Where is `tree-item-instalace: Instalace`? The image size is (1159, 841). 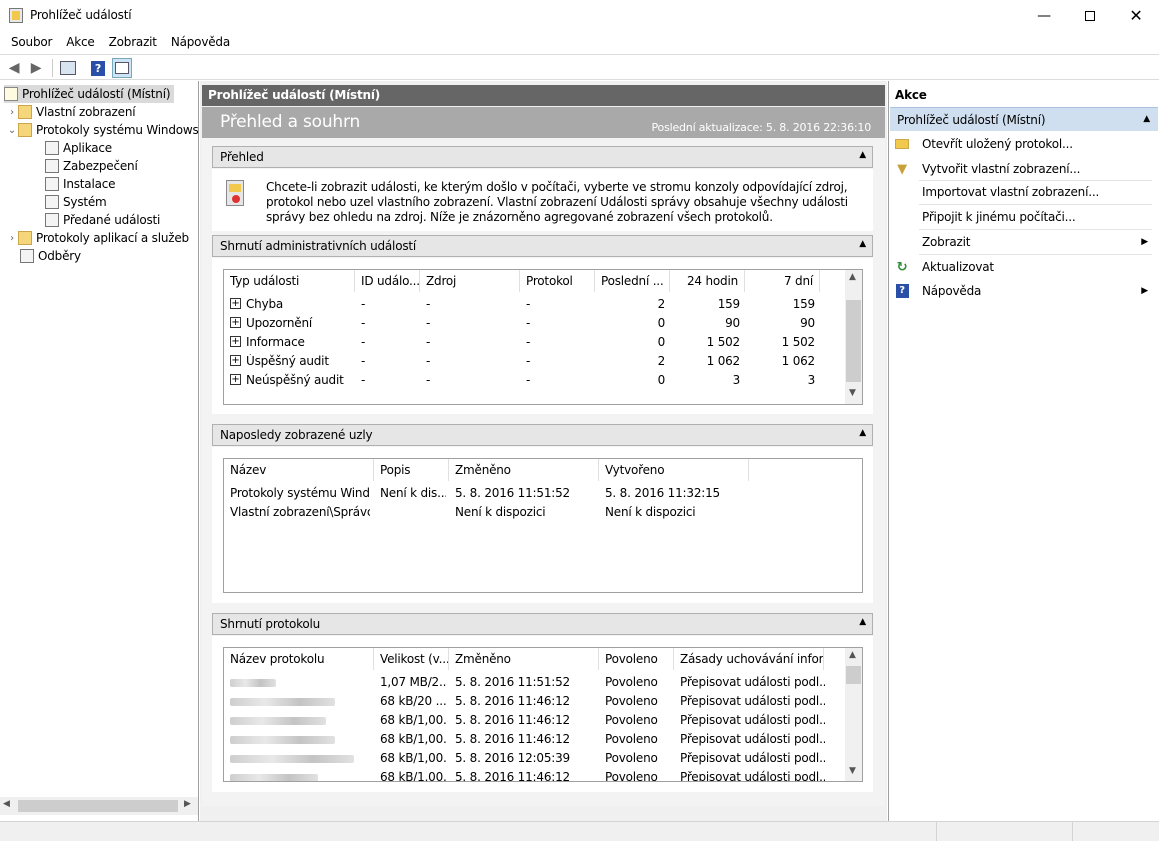
tree-item-instalace: Instalace is located at coordinates (80, 184).